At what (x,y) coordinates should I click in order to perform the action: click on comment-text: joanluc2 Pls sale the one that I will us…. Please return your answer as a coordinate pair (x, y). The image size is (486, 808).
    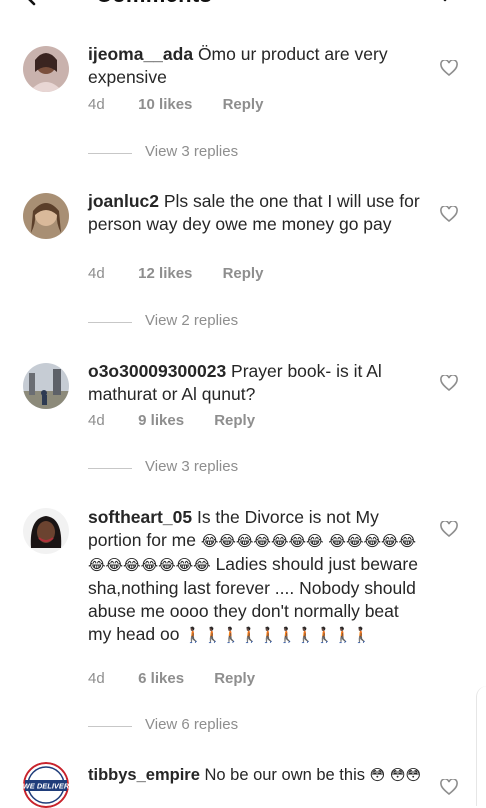
    Looking at the image, I should click on (255, 213).